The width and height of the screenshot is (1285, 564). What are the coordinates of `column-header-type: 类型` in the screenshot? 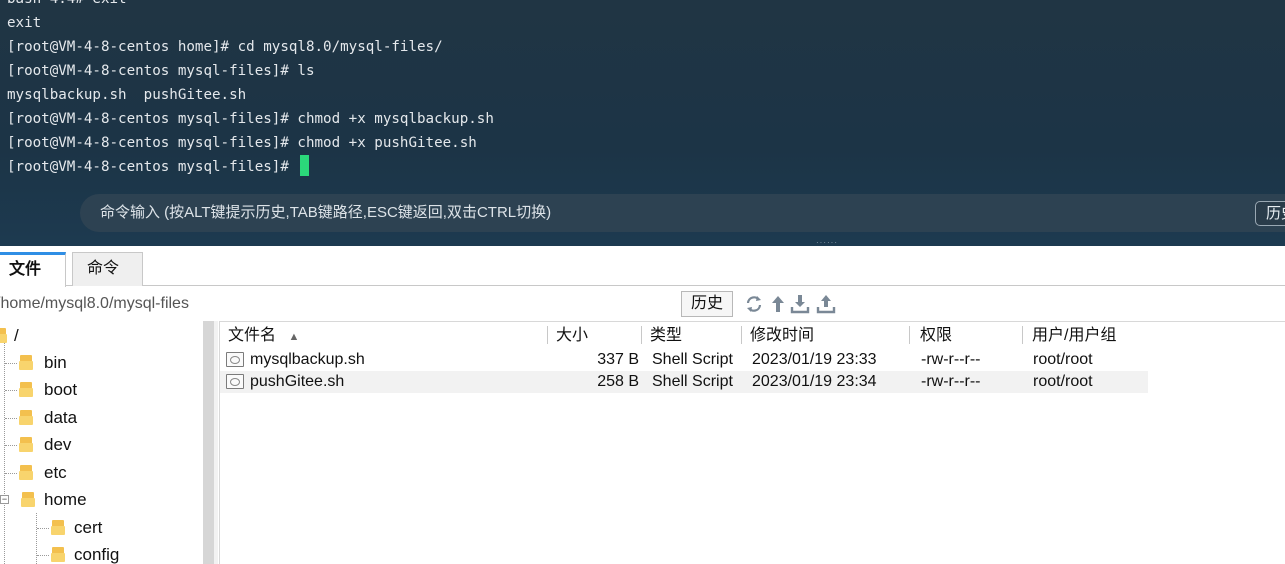 It's located at (691, 336).